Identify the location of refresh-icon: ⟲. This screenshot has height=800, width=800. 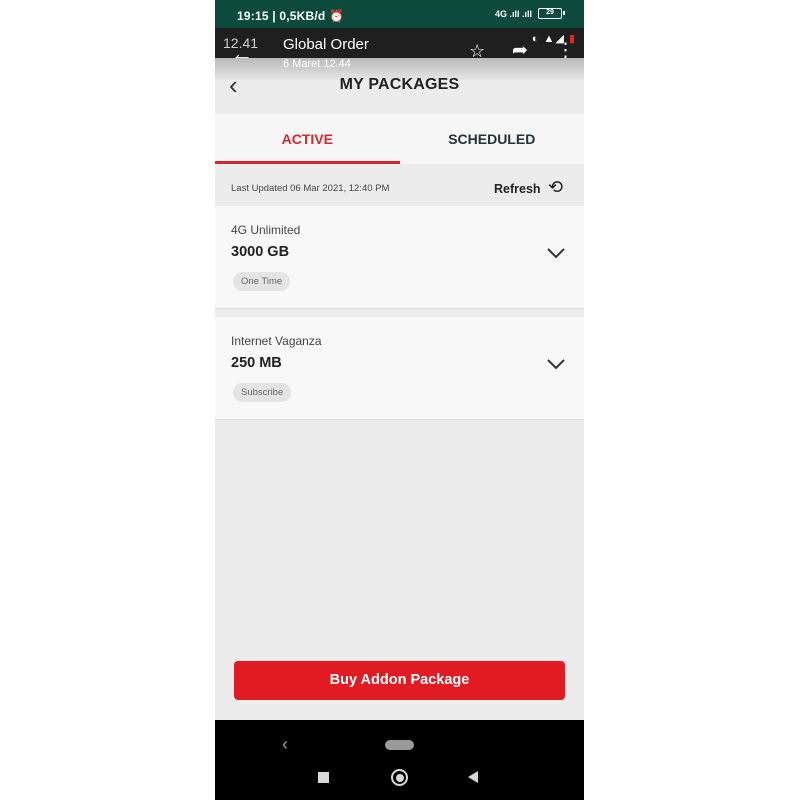
(555, 187).